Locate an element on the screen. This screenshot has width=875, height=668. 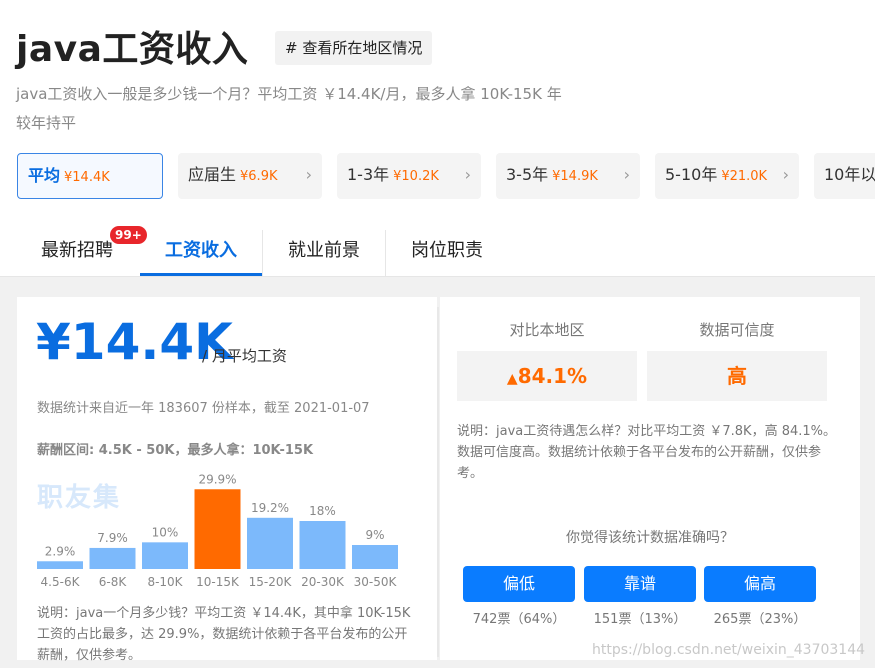
exp-tab-3-5: 3-5年 ¥14.9K › is located at coordinates (568, 176).